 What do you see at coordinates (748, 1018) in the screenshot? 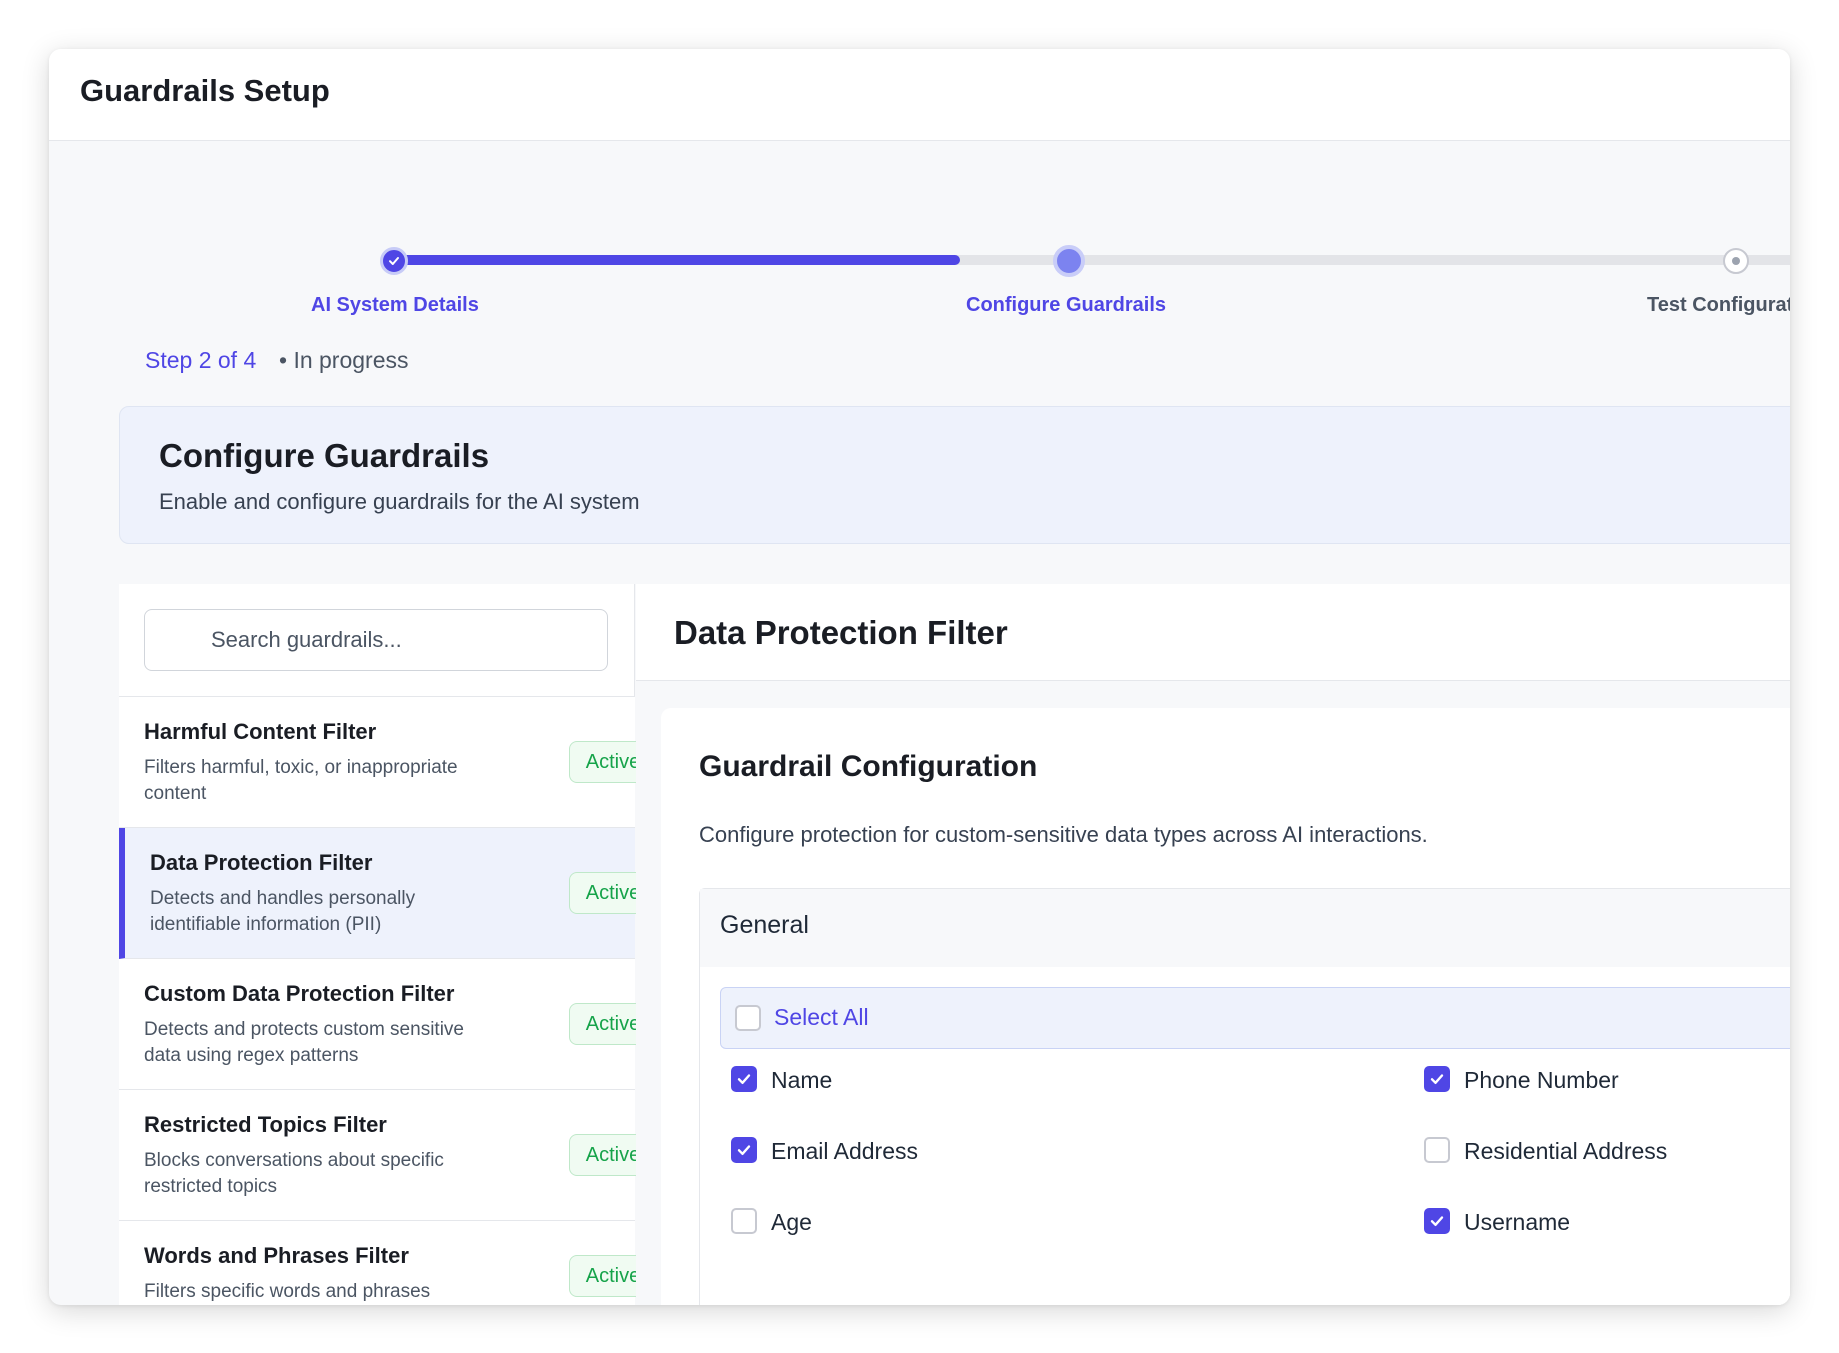
I see `select-all-checkbox` at bounding box center [748, 1018].